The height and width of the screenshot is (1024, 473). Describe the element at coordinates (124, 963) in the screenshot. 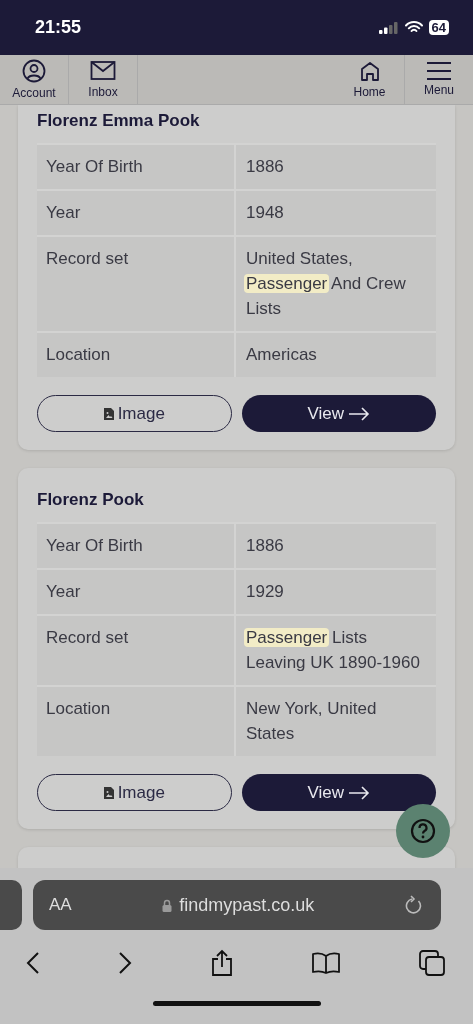

I see `forward-icon` at that location.